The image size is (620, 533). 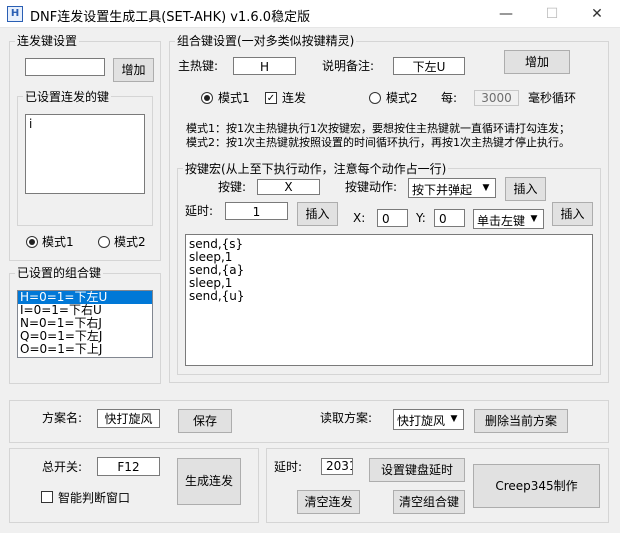 What do you see at coordinates (198, 66) in the screenshot?
I see `hotkey-label: 主热键:` at bounding box center [198, 66].